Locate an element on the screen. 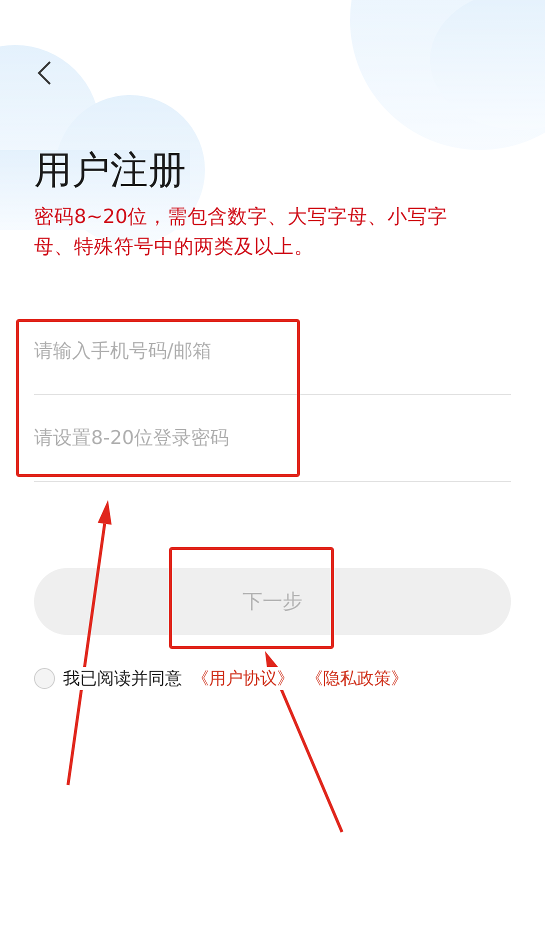 This screenshot has height=952, width=545. agree-text: 我已阅读并同意 is located at coordinates (122, 678).